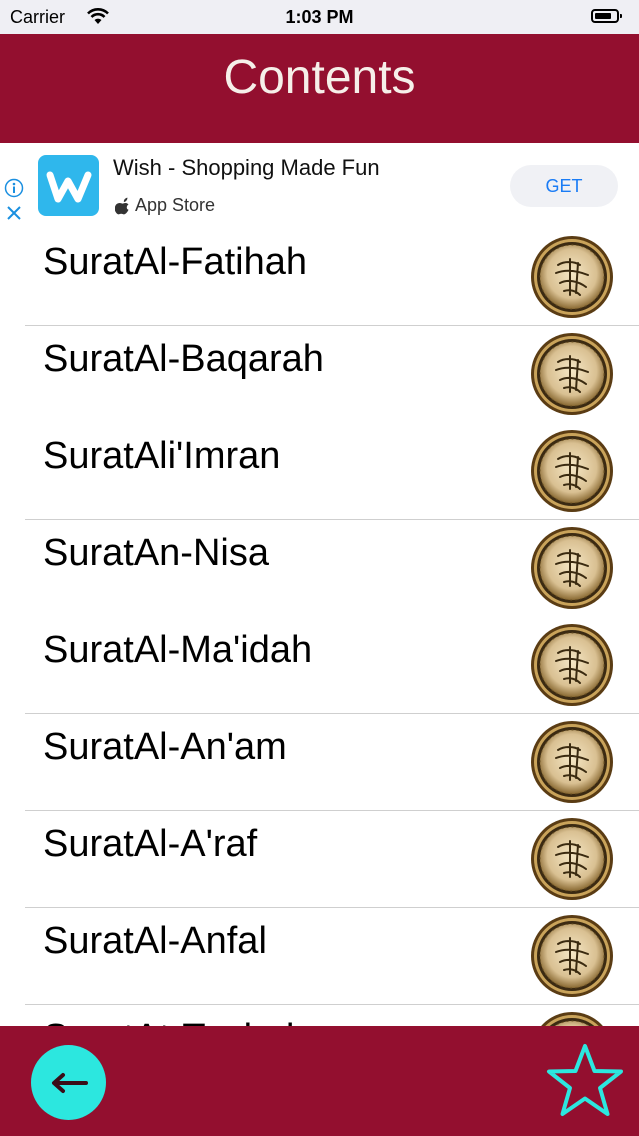  Describe the element at coordinates (14, 188) in the screenshot. I see `info-icon` at that location.